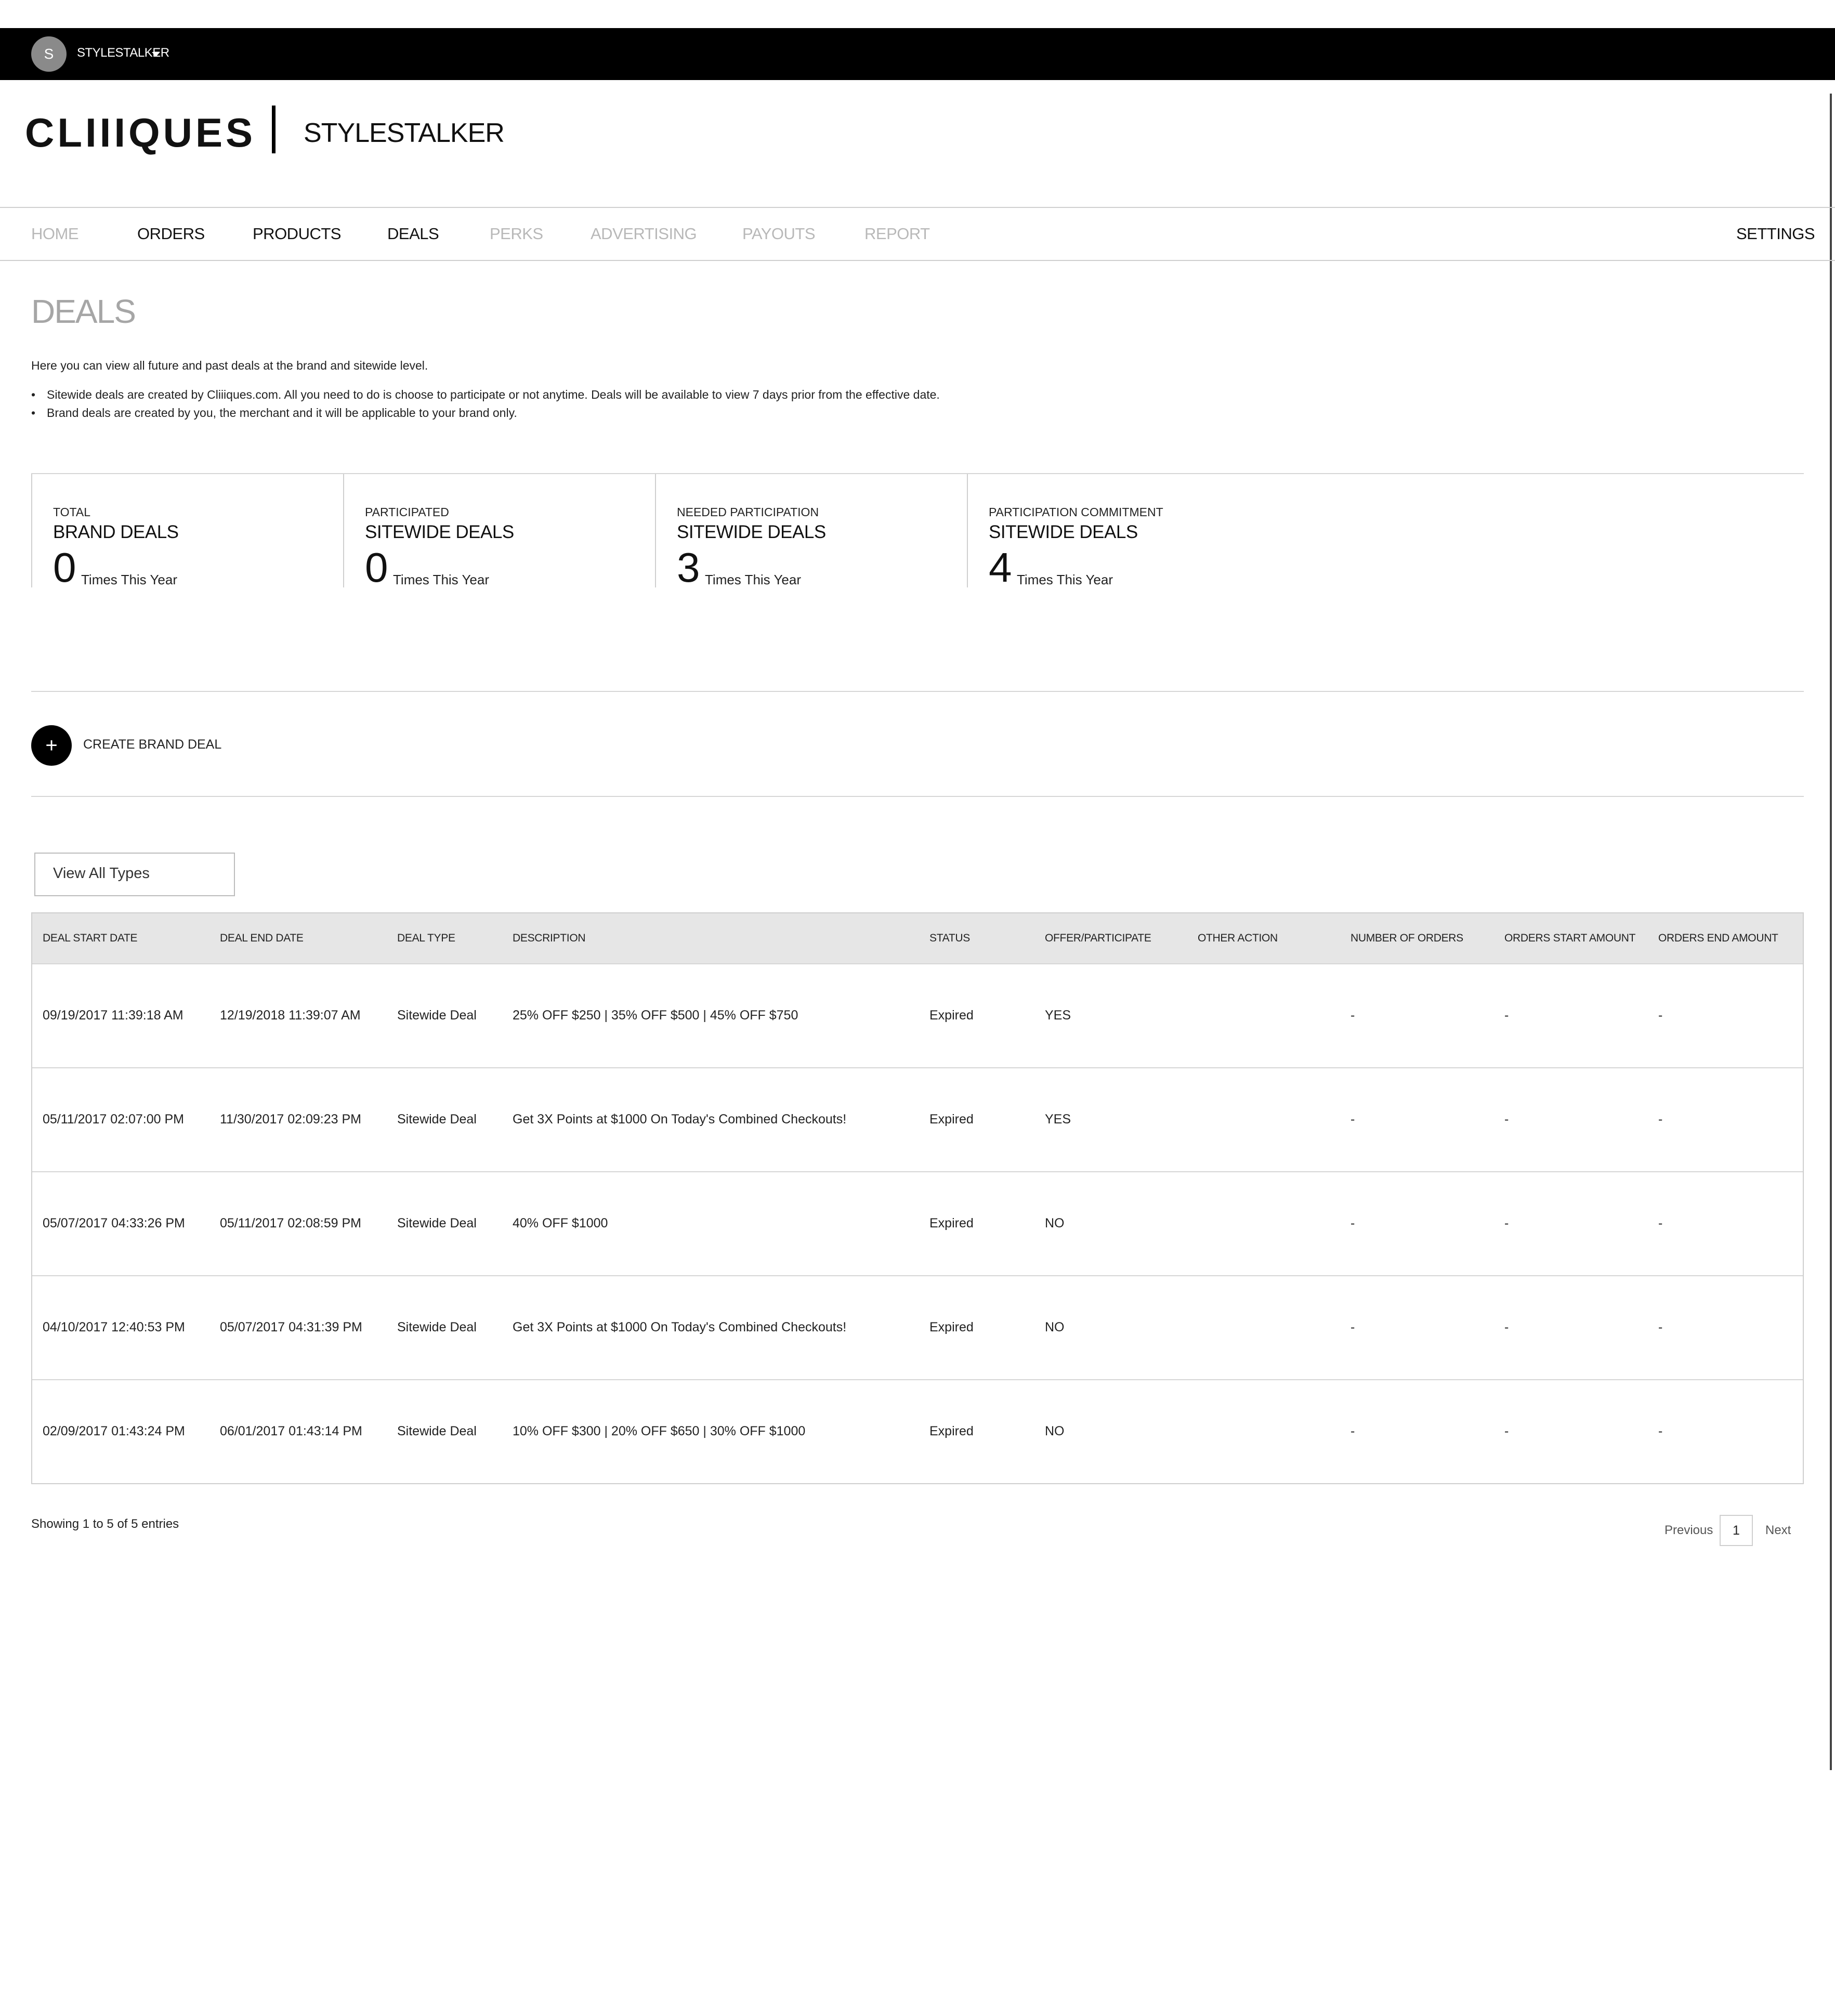 The image size is (1835, 2016). Describe the element at coordinates (779, 234) in the screenshot. I see `nav-payouts: PAYOUTS` at that location.